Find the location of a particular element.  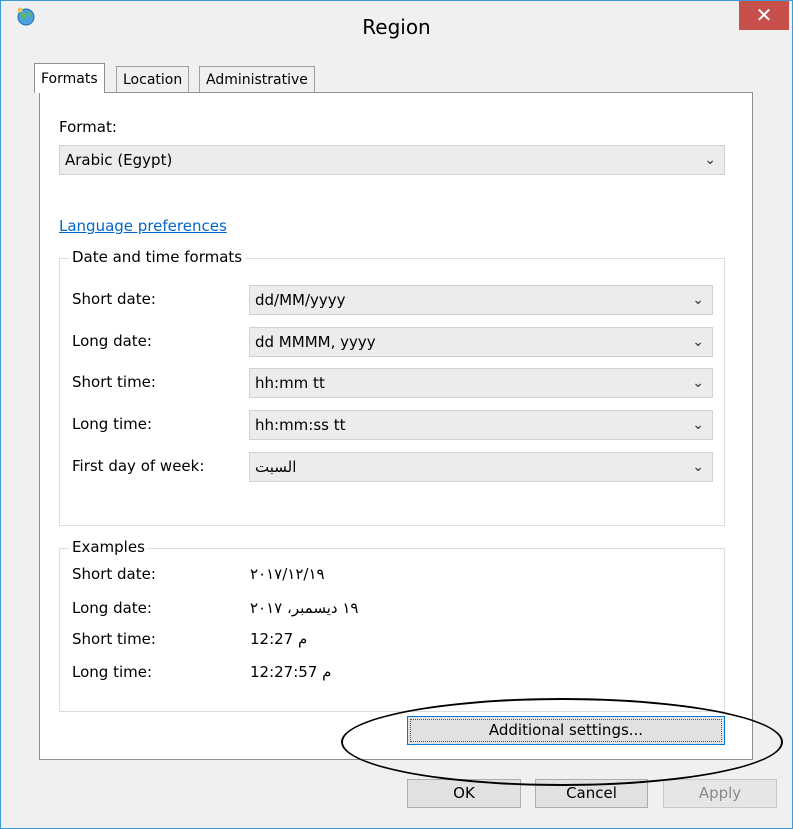

title-bar: Region ✕ is located at coordinates (396, 29).